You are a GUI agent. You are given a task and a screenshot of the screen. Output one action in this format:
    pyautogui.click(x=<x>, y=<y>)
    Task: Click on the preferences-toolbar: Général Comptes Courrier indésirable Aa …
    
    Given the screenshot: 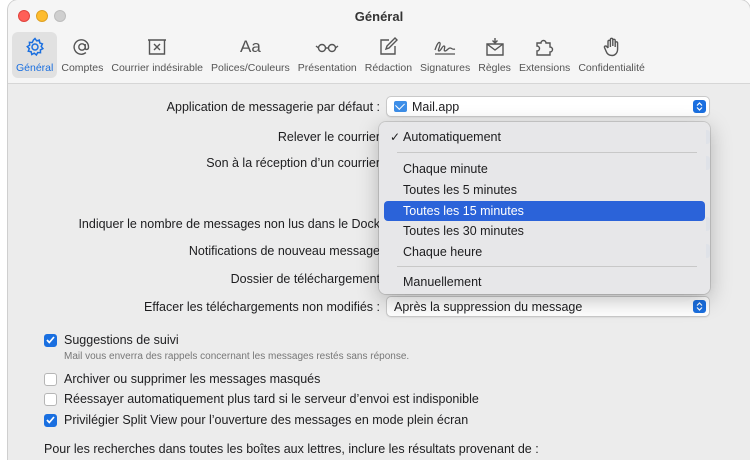 What is the action you would take?
    pyautogui.click(x=330, y=55)
    